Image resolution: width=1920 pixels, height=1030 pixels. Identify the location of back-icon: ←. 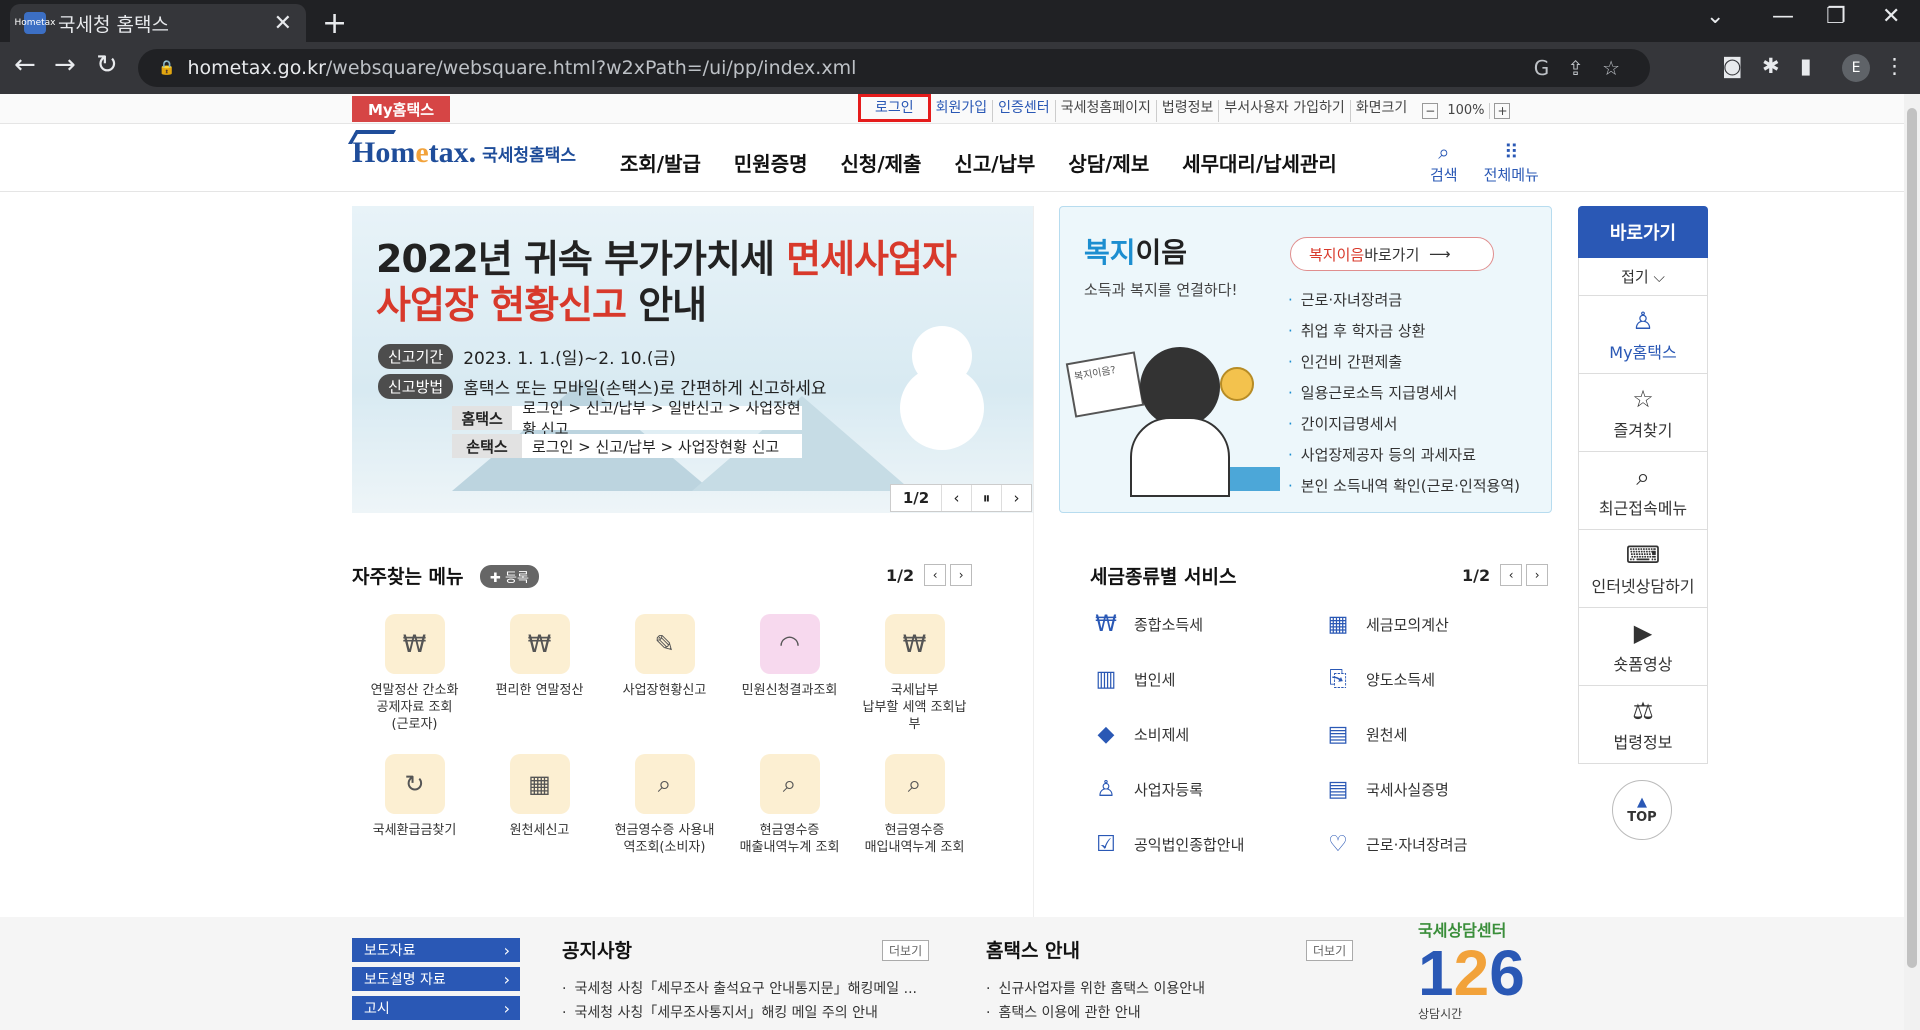
(25, 65).